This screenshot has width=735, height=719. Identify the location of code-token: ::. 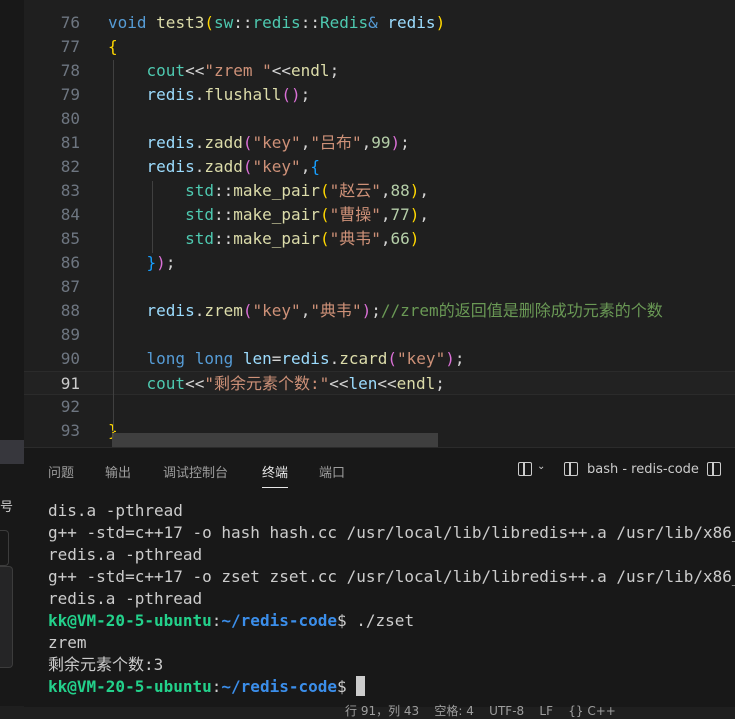
(243, 22).